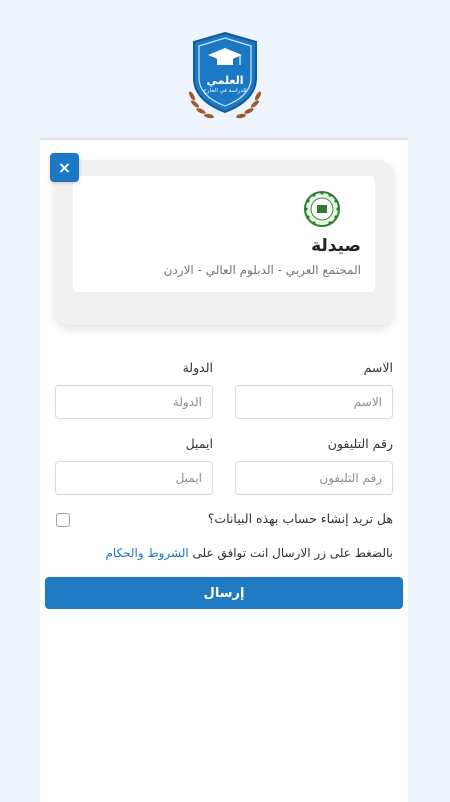 The image size is (450, 802). Describe the element at coordinates (378, 367) in the screenshot. I see `name-label: الاسم` at that location.